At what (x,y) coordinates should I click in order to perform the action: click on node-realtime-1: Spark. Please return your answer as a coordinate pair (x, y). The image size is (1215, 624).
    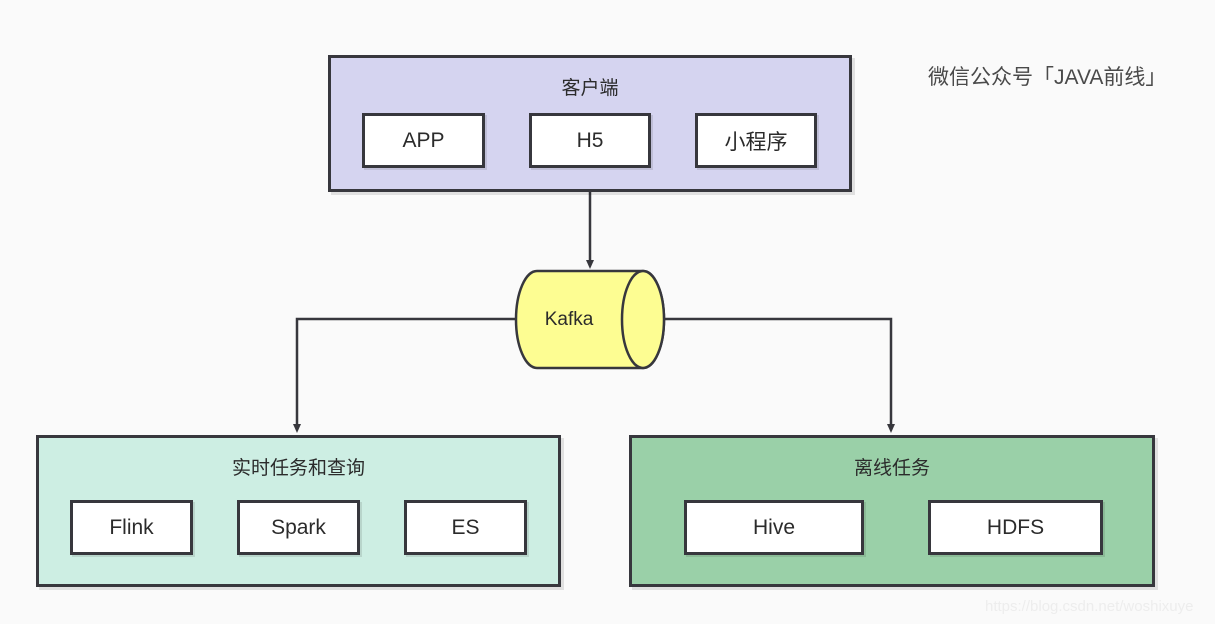
    Looking at the image, I should click on (298, 527).